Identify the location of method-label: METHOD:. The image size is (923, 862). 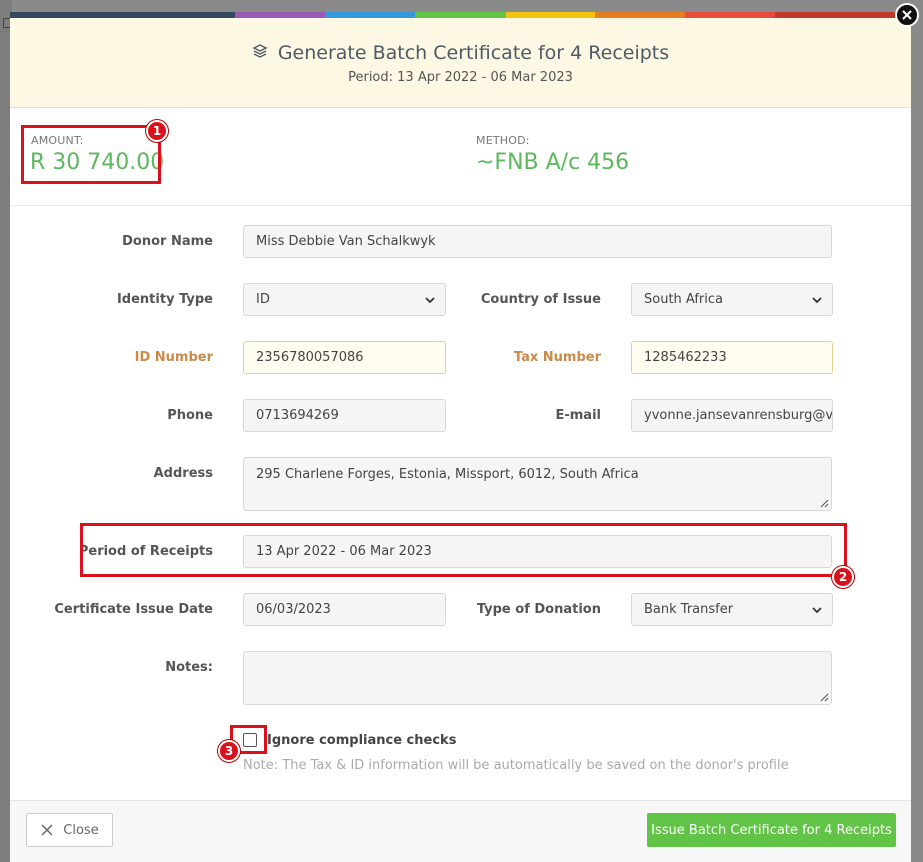
(503, 140).